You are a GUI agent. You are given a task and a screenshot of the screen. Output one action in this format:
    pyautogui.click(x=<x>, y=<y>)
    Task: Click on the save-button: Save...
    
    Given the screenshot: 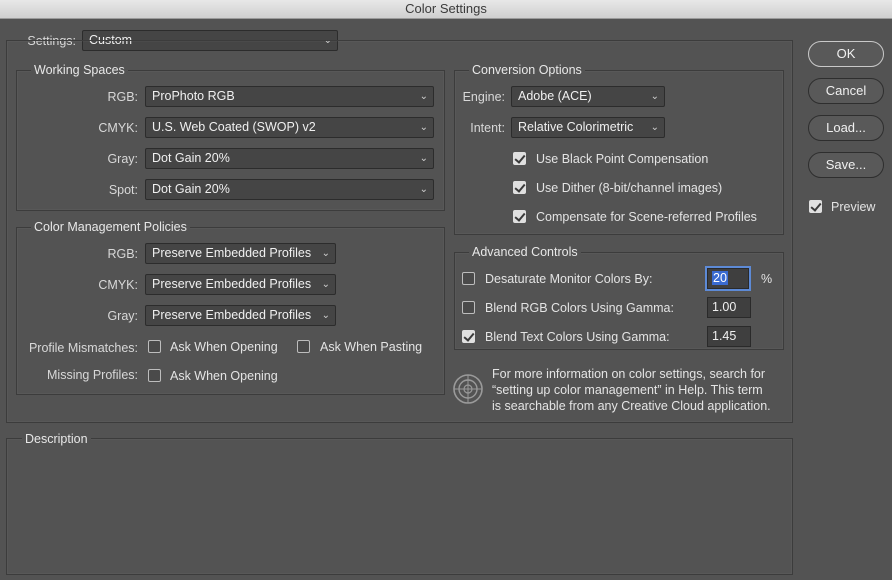 What is the action you would take?
    pyautogui.click(x=846, y=165)
    